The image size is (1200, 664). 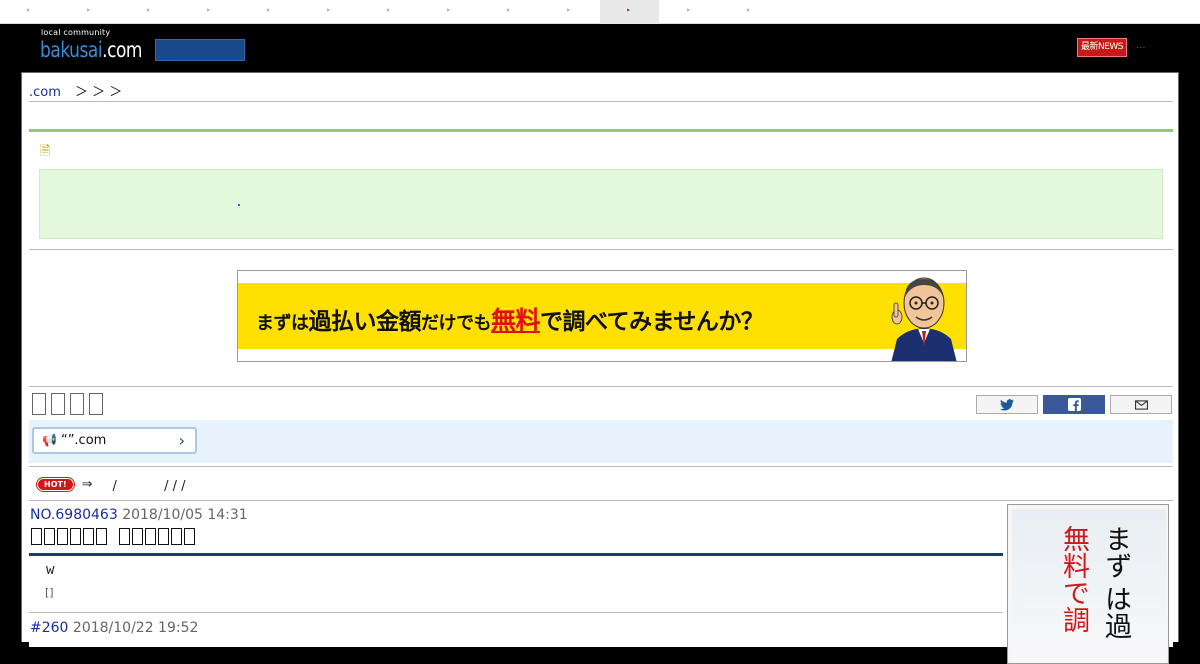 I want to click on document-icon: 🗎, so click(x=45, y=151).